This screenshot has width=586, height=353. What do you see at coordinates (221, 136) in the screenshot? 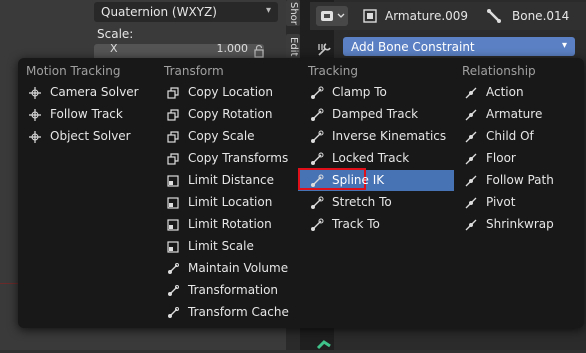
I see `menu-item-label: Copy Scale` at bounding box center [221, 136].